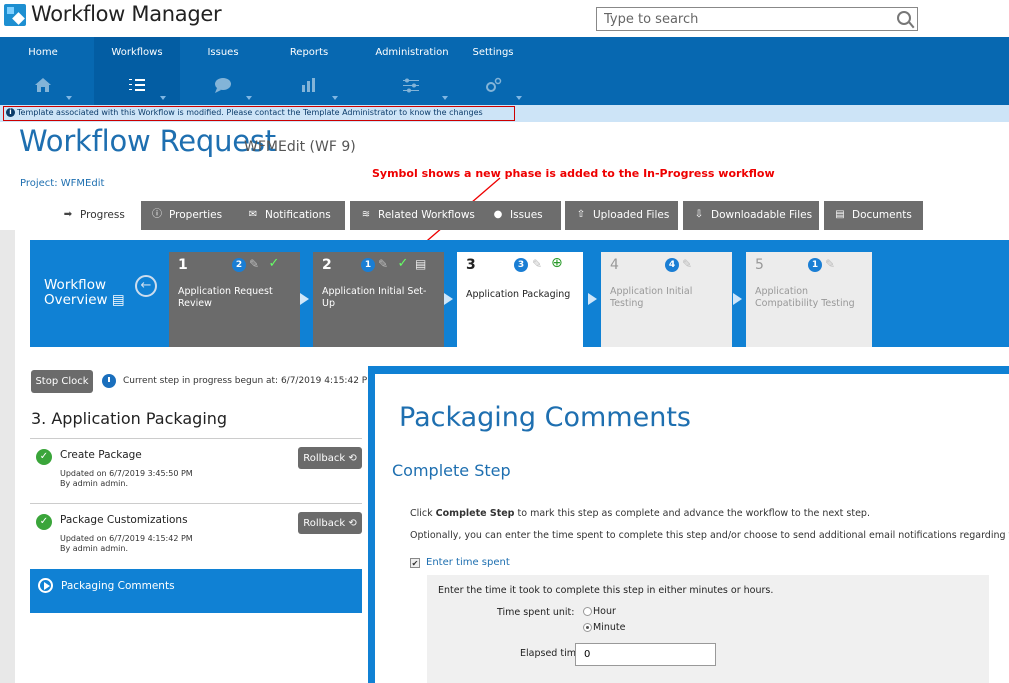 Image resolution: width=1009 pixels, height=683 pixels. What do you see at coordinates (124, 520) in the screenshot?
I see `task-name: Package Customizations` at bounding box center [124, 520].